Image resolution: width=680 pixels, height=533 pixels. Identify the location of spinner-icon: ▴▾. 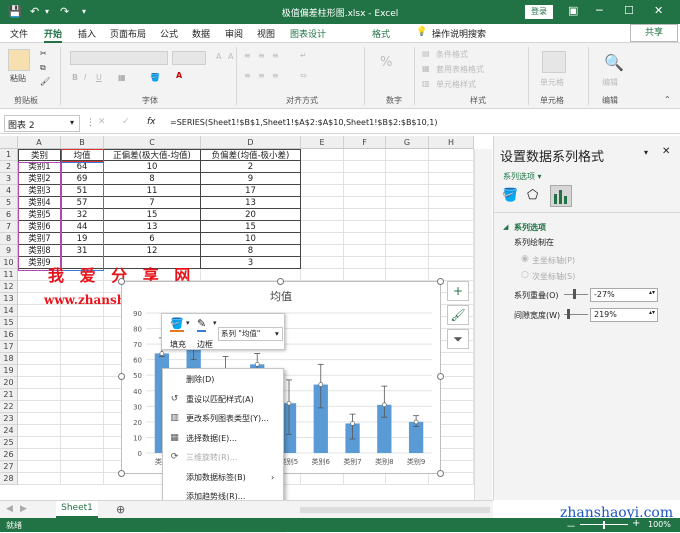
(652, 293).